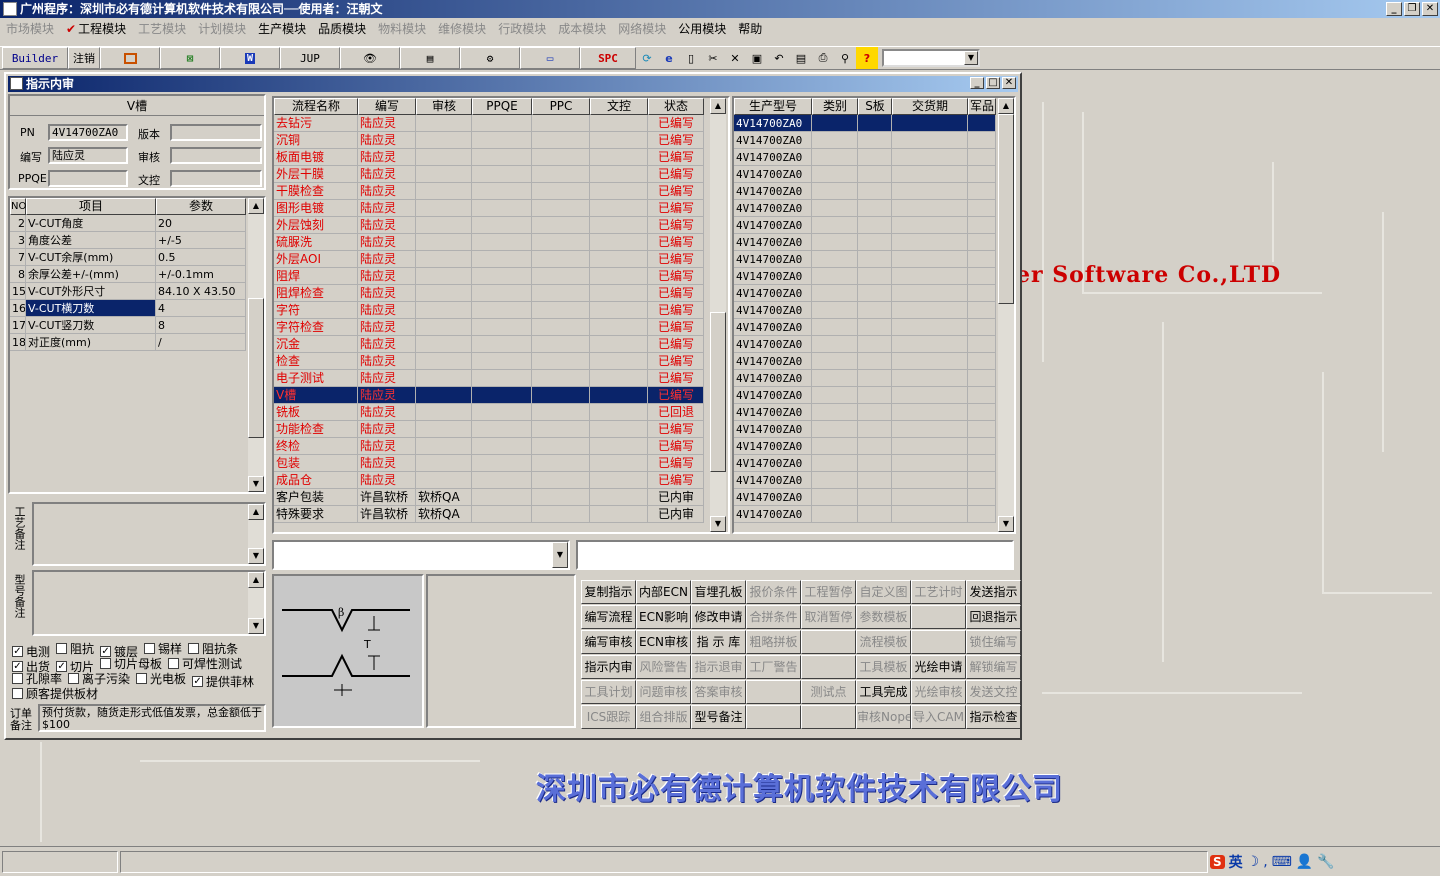 This screenshot has height=876, width=1440. Describe the element at coordinates (88, 155) in the screenshot. I see `writer-field: 陆应灵` at that location.